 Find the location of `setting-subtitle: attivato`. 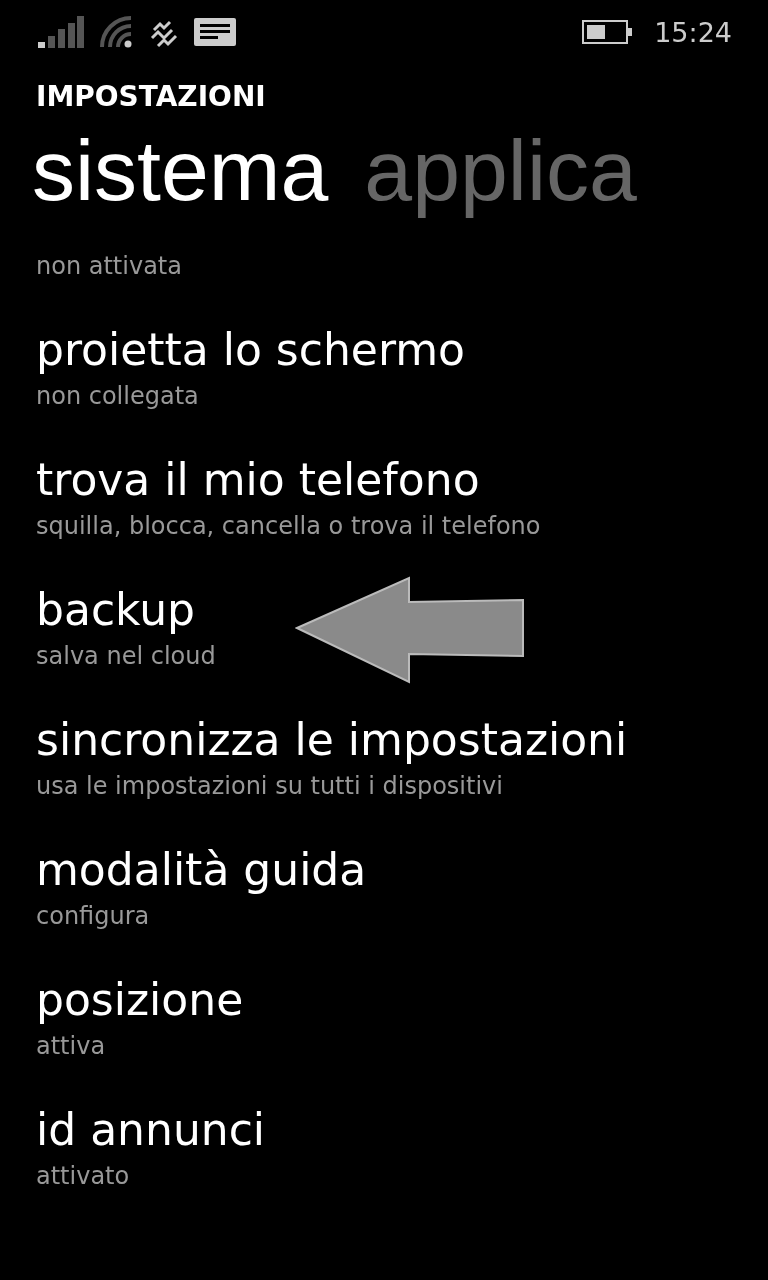

setting-subtitle: attivato is located at coordinates (83, 1176).